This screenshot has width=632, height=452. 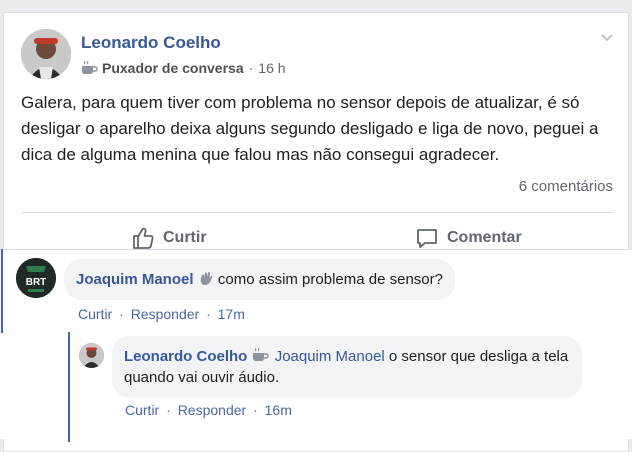 I want to click on reply-reply-link: Responder, so click(x=212, y=410).